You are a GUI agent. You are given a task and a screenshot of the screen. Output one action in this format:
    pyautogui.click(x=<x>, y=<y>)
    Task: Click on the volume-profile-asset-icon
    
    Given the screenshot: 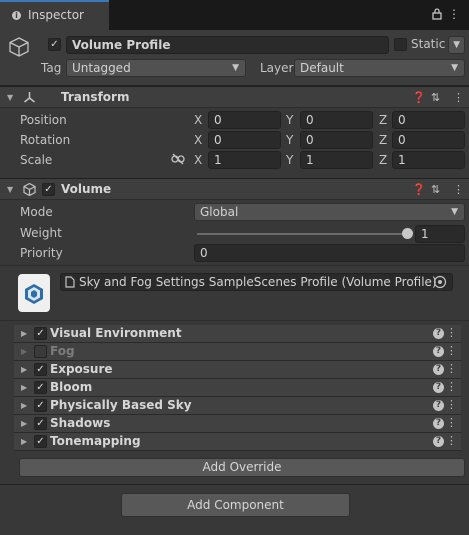 What is the action you would take?
    pyautogui.click(x=34, y=293)
    